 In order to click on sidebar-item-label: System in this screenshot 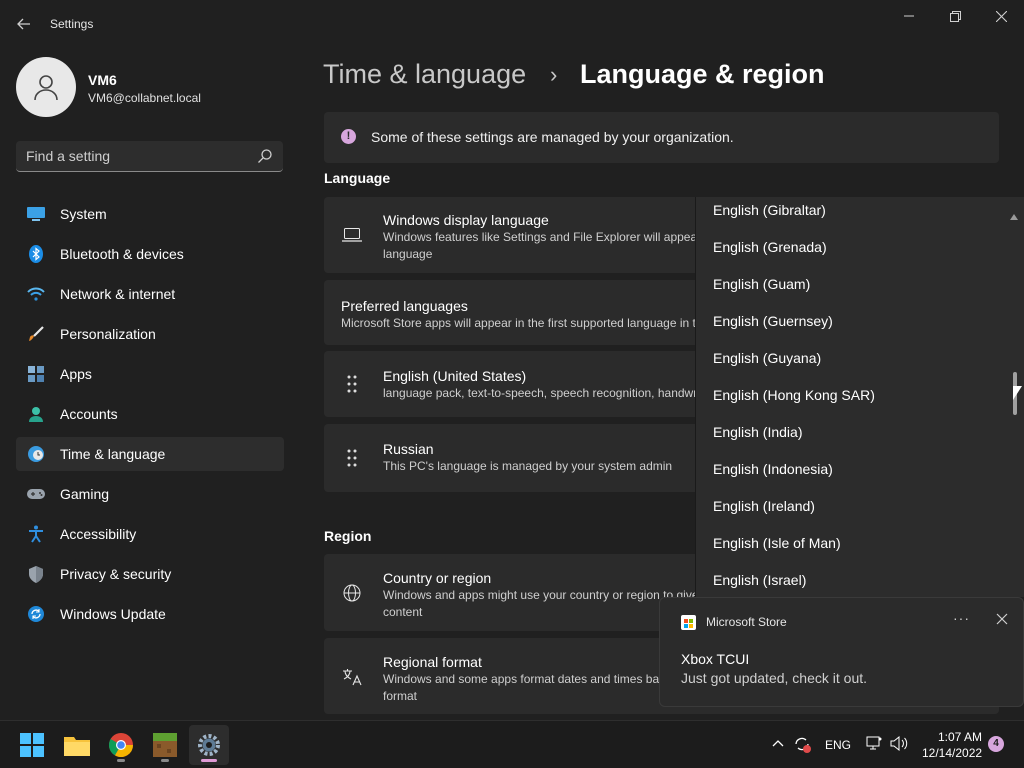, I will do `click(83, 214)`.